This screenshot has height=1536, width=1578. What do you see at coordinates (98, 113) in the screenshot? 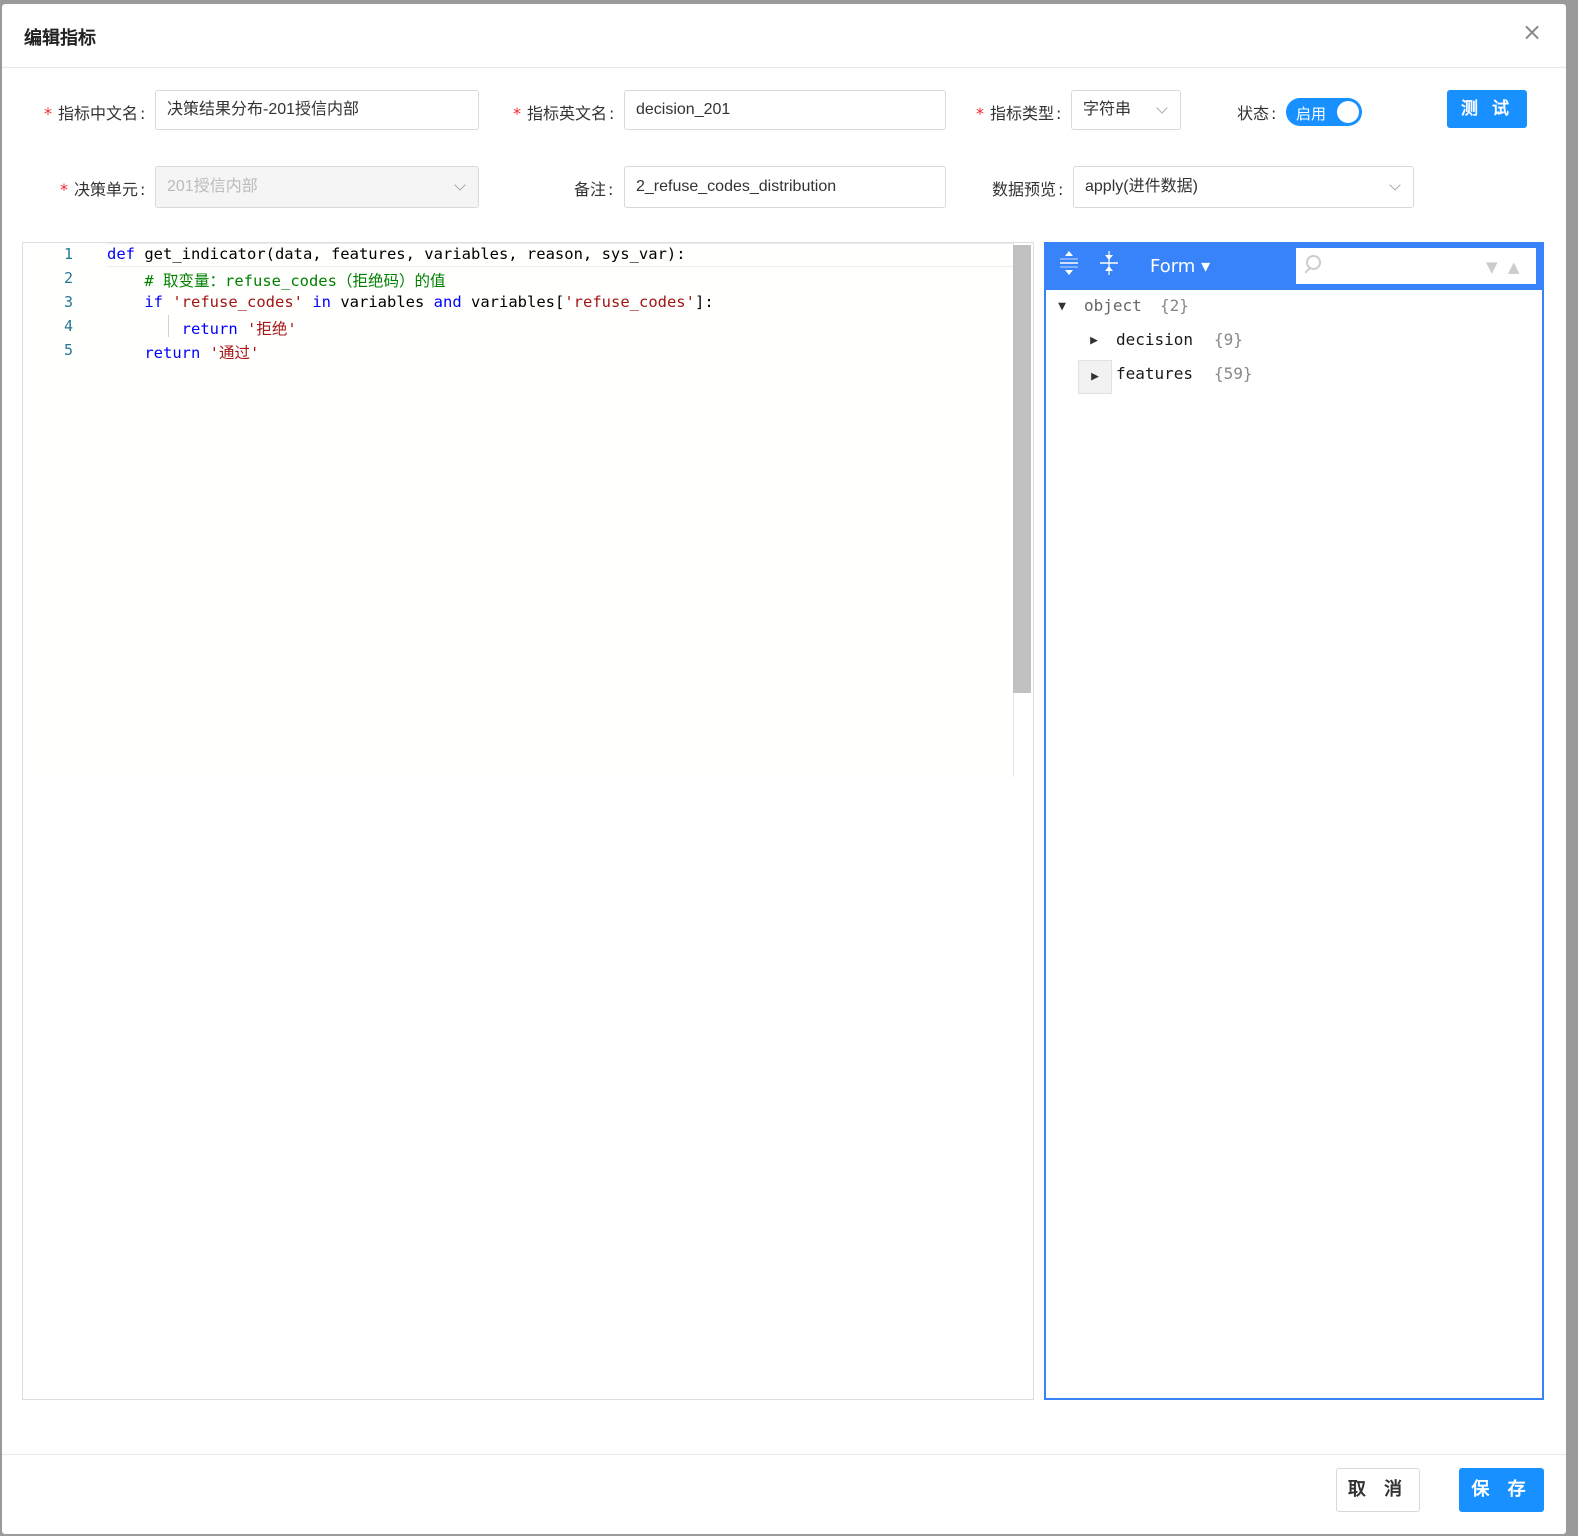
I see `cn-name-label-text: 指标中文名` at bounding box center [98, 113].